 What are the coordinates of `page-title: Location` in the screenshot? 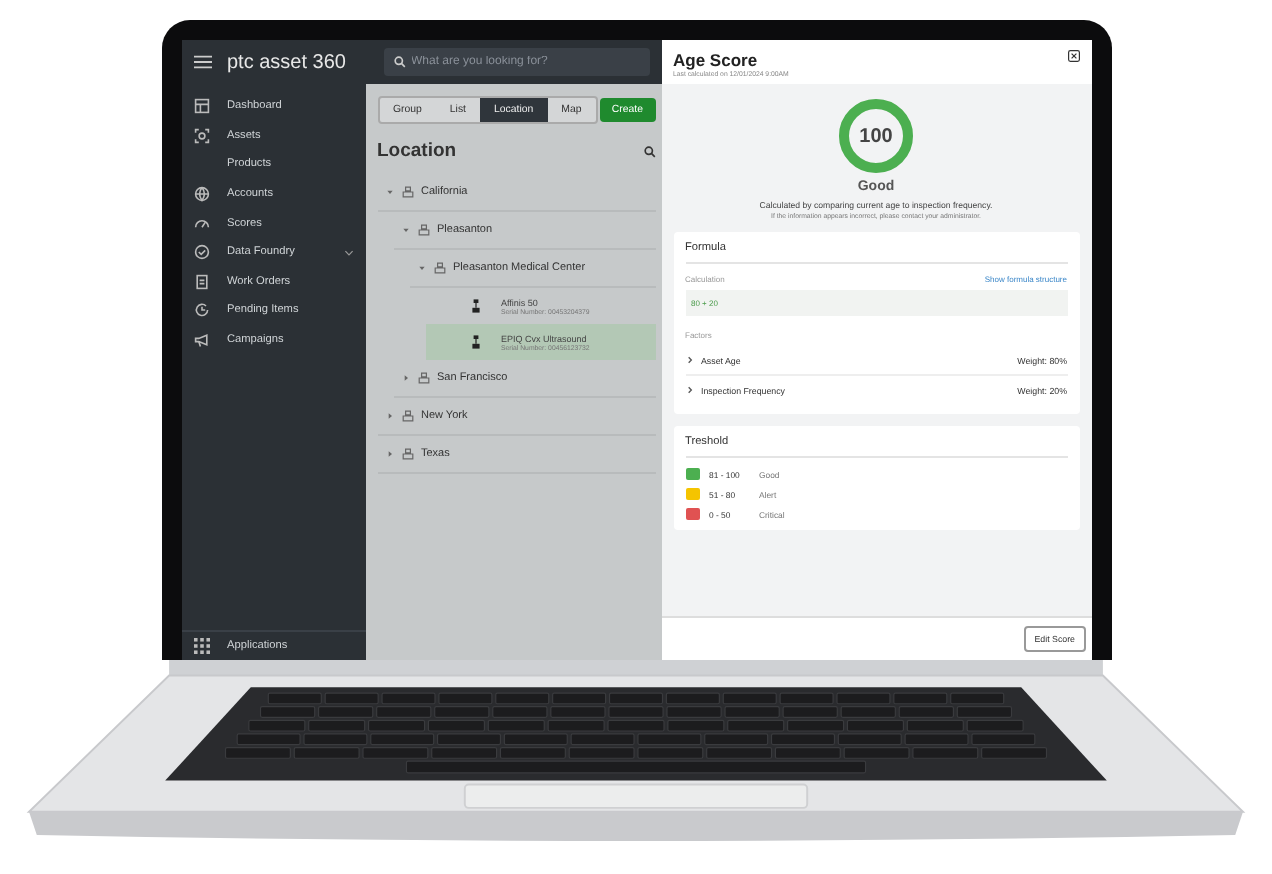 It's located at (417, 151).